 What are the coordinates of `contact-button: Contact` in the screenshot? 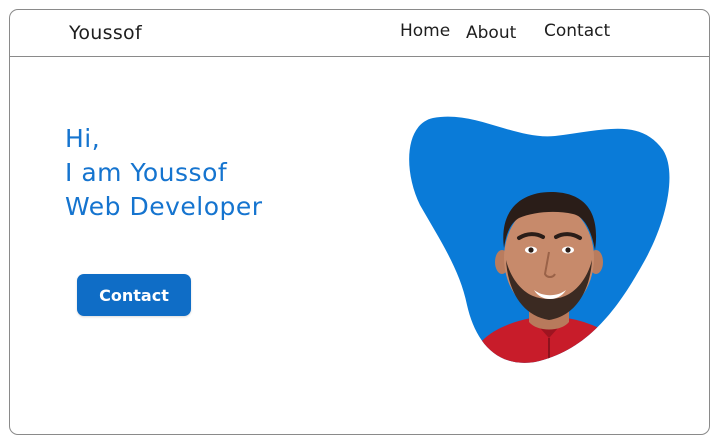 It's located at (134, 295).